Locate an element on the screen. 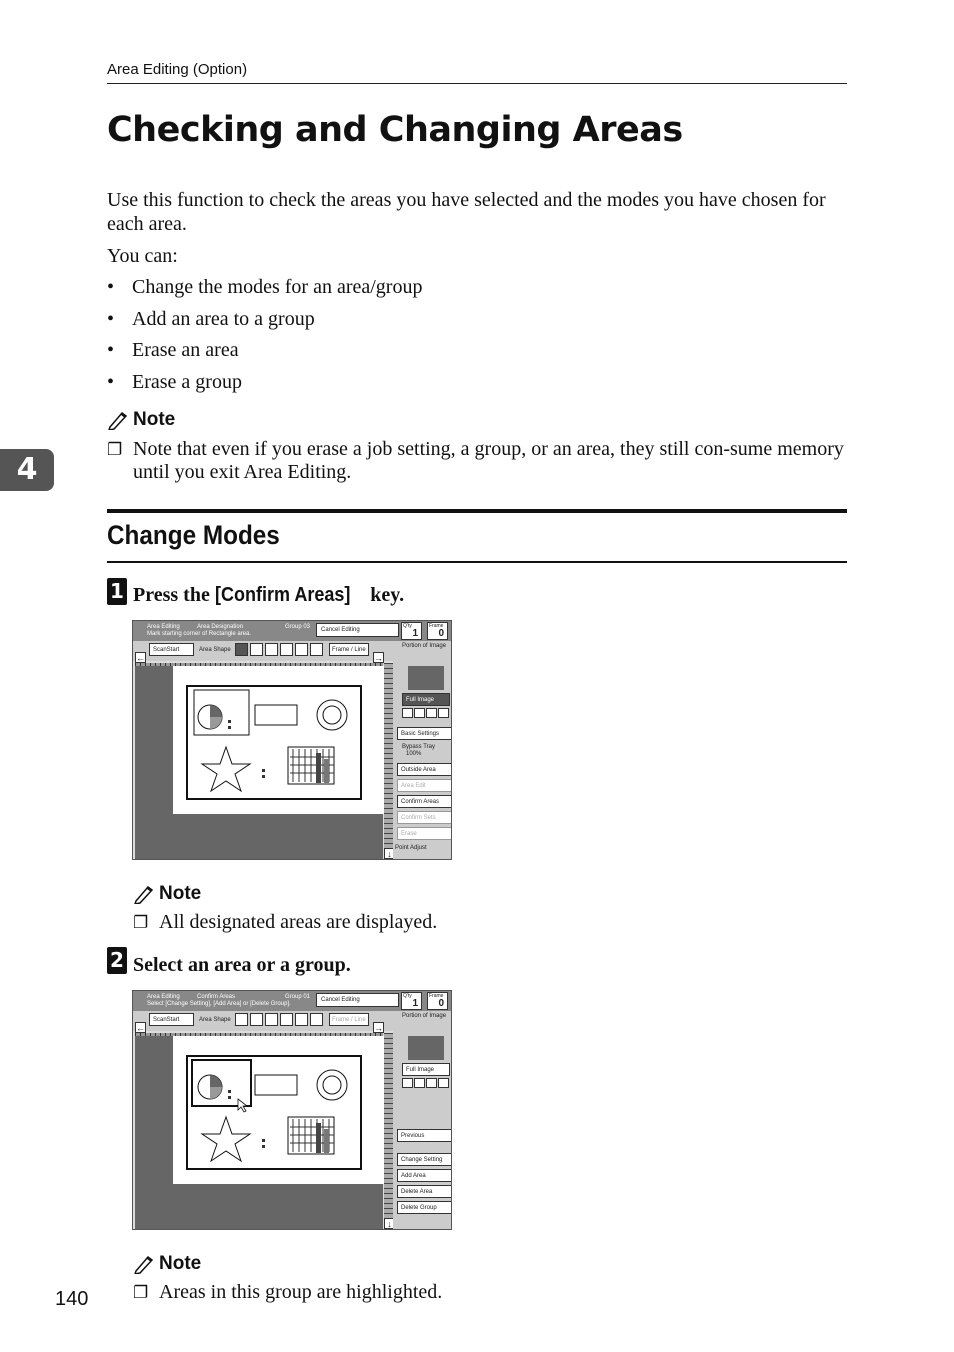 The image size is (954, 1352). confirm-sets-button: Confirm Sets is located at coordinates (424, 817).